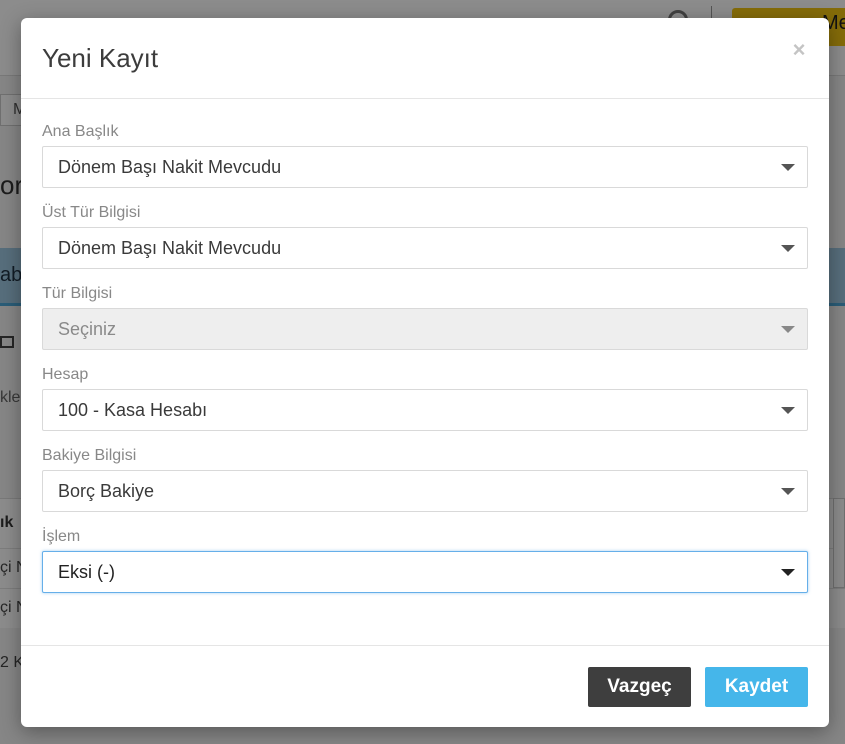 This screenshot has width=845, height=744. I want to click on type-value: Seçiniz, so click(87, 329).